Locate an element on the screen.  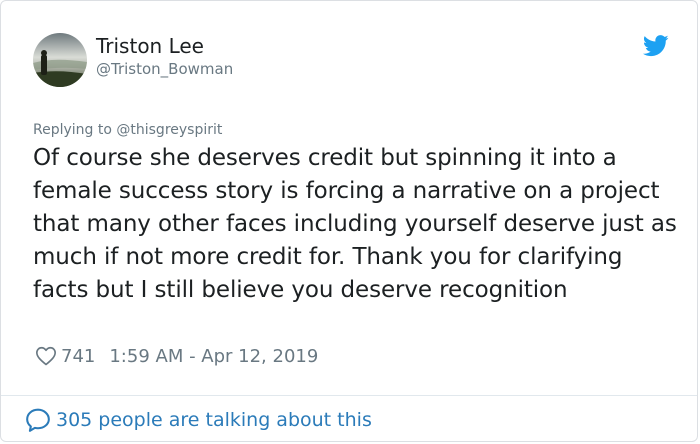
speech-bubble-icon is located at coordinates (38, 420).